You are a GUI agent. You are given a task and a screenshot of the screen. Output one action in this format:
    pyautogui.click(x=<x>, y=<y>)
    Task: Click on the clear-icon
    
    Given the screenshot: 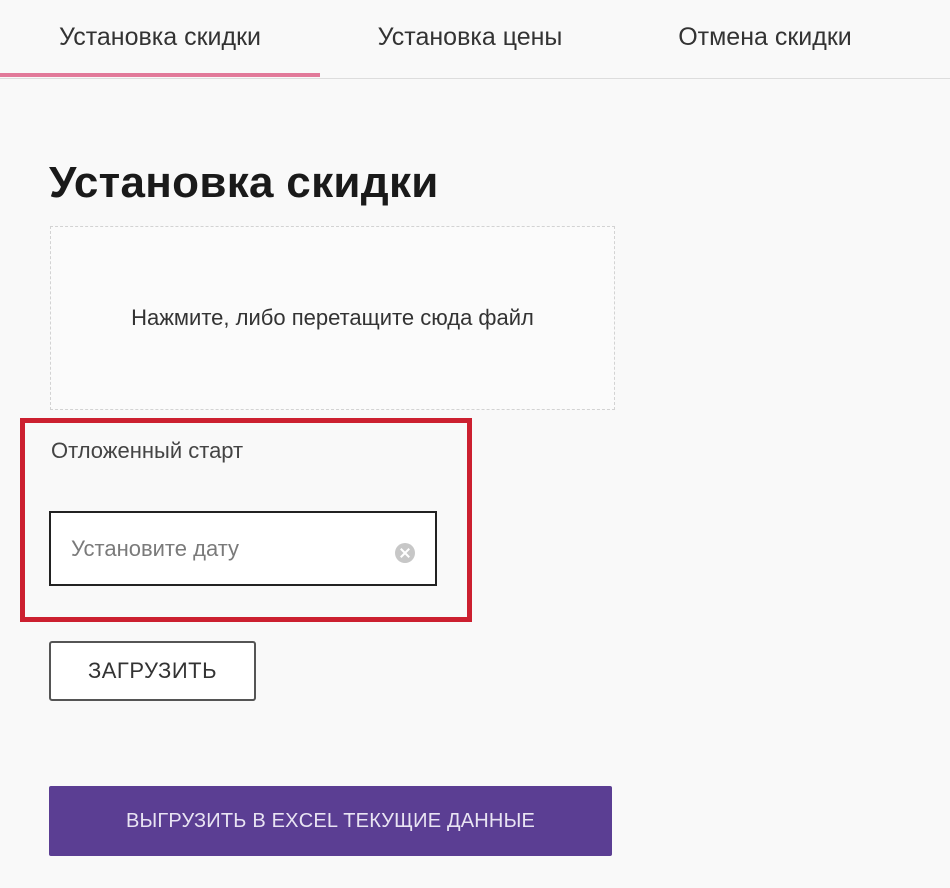 What is the action you would take?
    pyautogui.click(x=405, y=553)
    